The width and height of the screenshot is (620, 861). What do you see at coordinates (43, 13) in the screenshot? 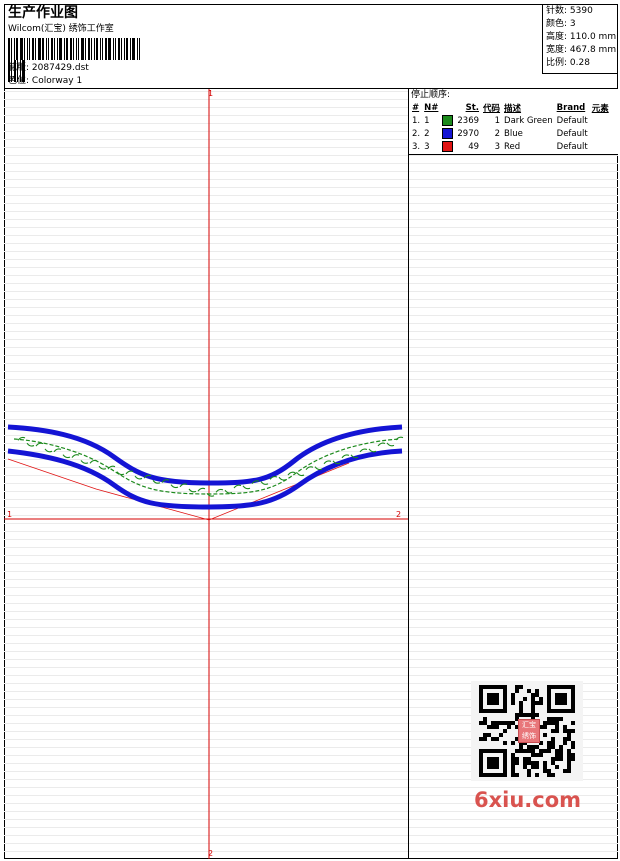
I see `page-title: 生产作业图` at bounding box center [43, 13].